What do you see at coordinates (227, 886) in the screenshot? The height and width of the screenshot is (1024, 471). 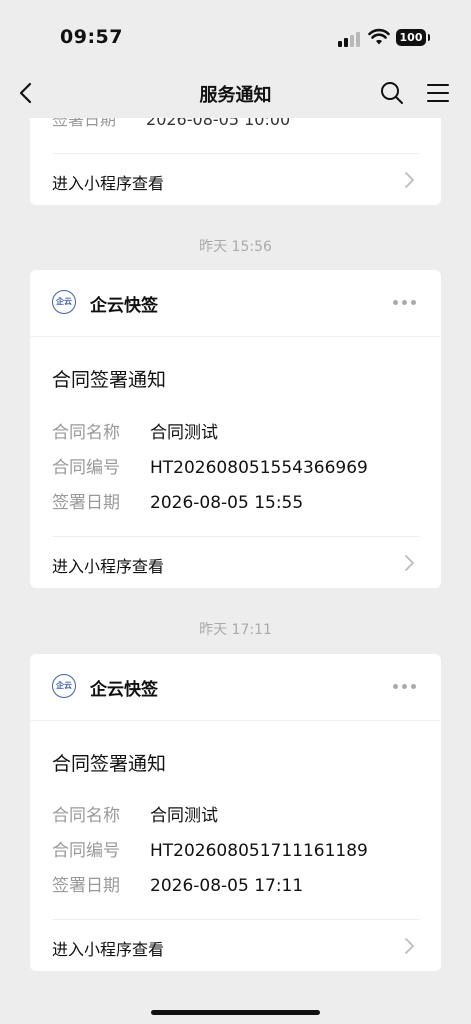 I see `field-value: 2026-08-05 17:11` at bounding box center [227, 886].